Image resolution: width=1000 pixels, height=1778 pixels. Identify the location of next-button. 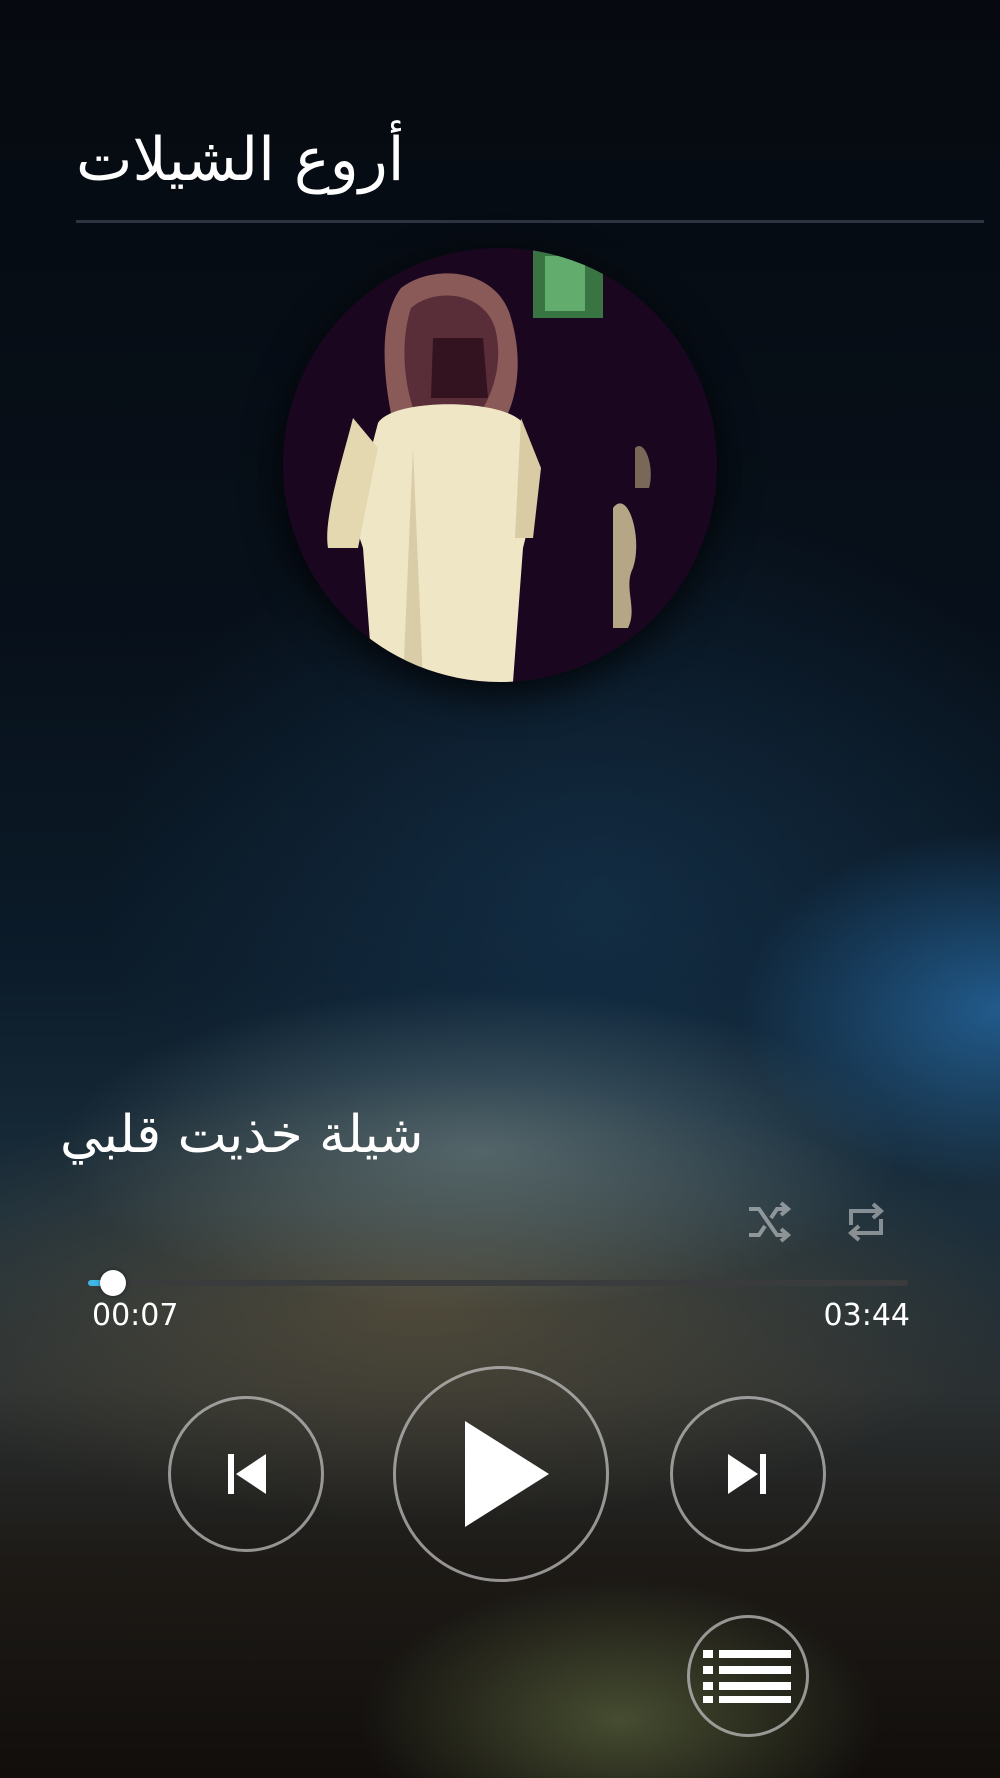
(748, 1474).